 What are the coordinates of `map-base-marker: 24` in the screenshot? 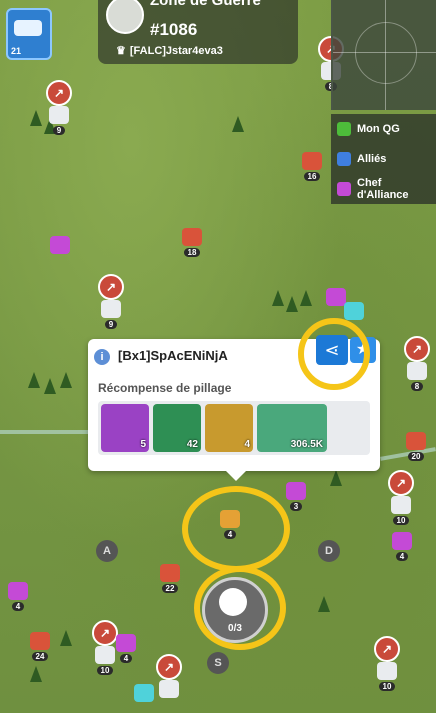 It's located at (40, 646).